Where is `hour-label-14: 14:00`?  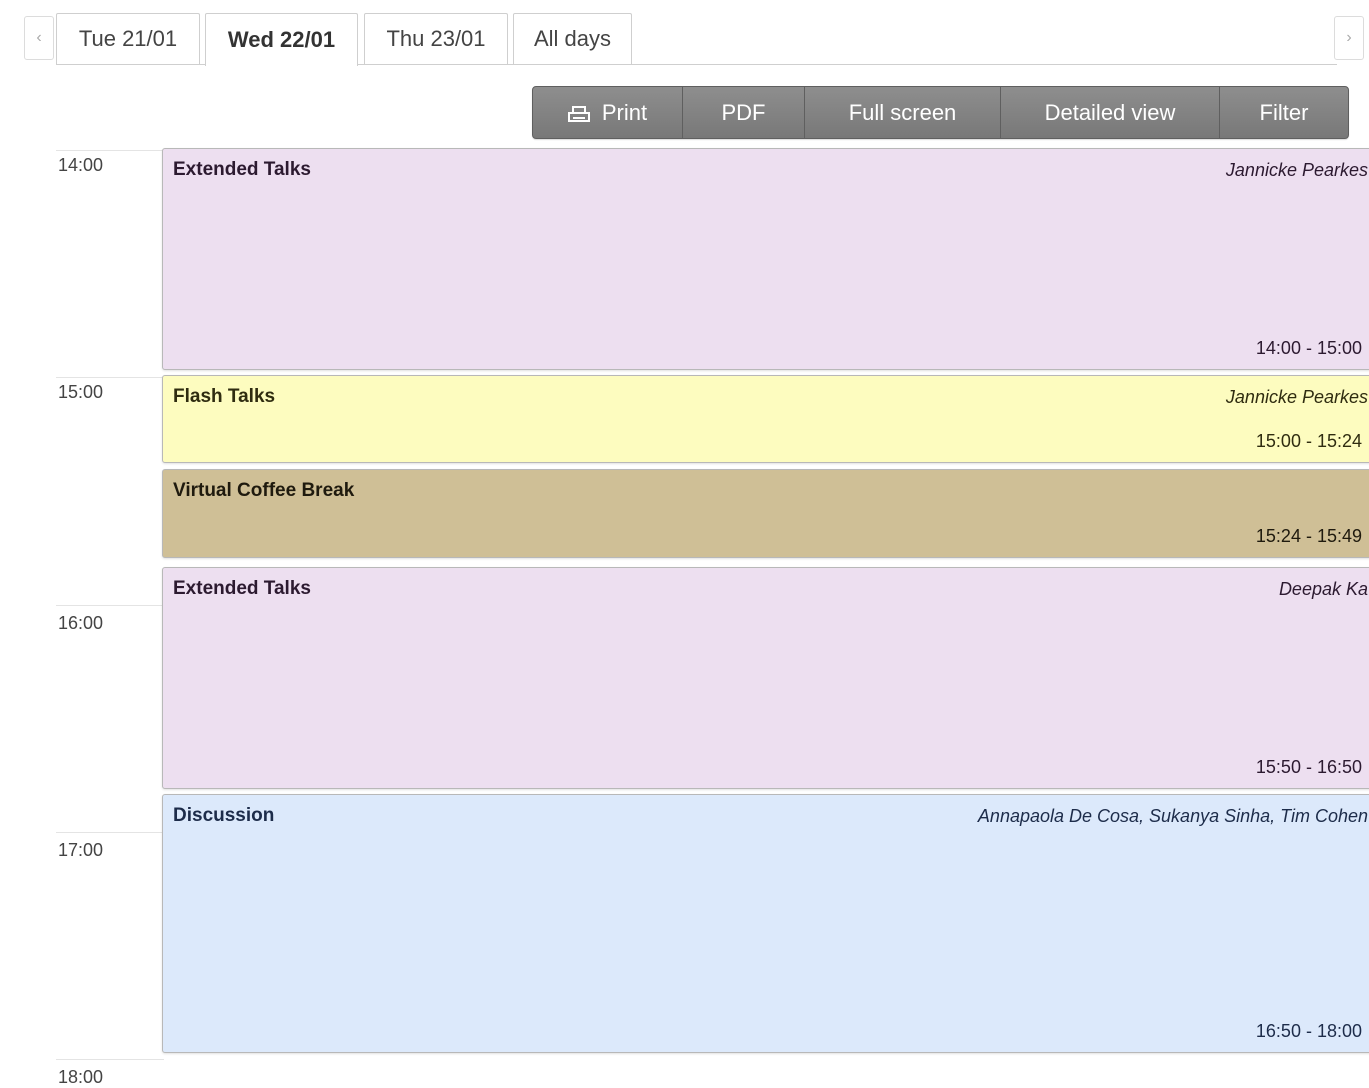
hour-label-14: 14:00 is located at coordinates (81, 165).